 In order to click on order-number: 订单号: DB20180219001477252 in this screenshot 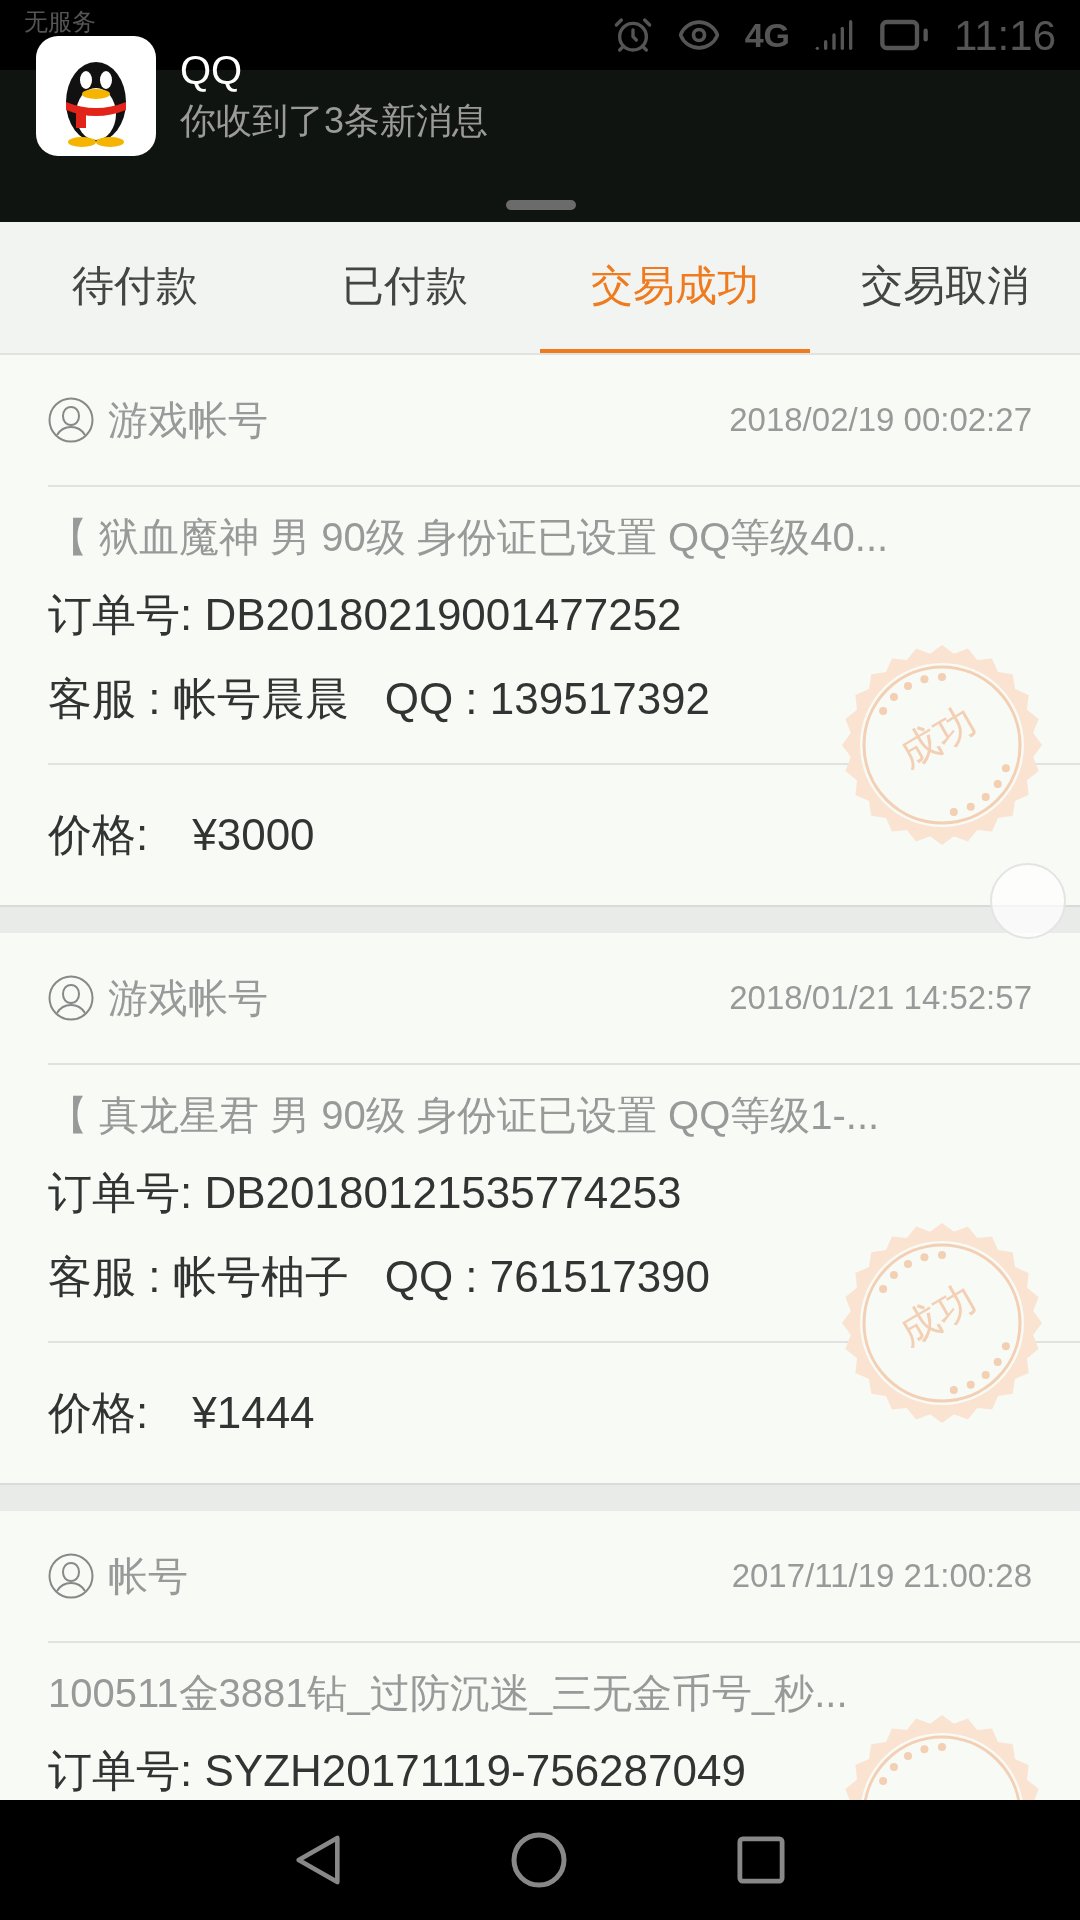, I will do `click(365, 615)`.